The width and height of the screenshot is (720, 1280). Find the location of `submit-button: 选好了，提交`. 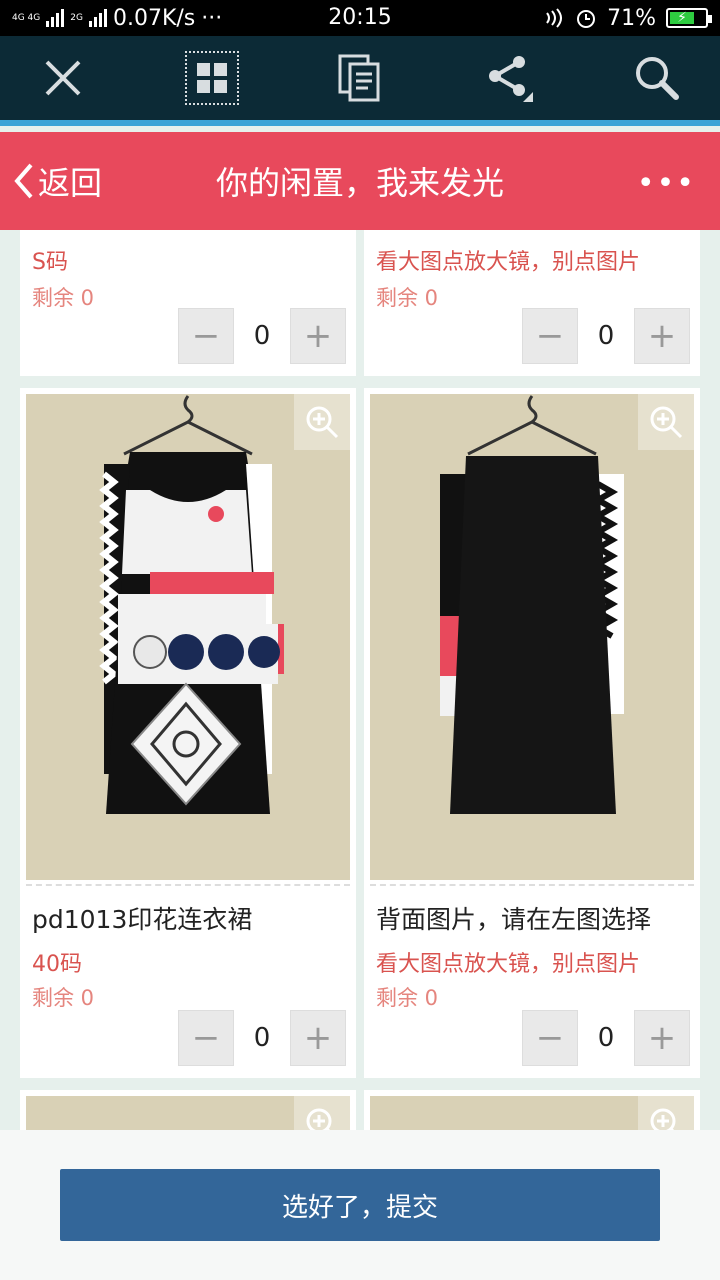

submit-button: 选好了，提交 is located at coordinates (360, 1205).